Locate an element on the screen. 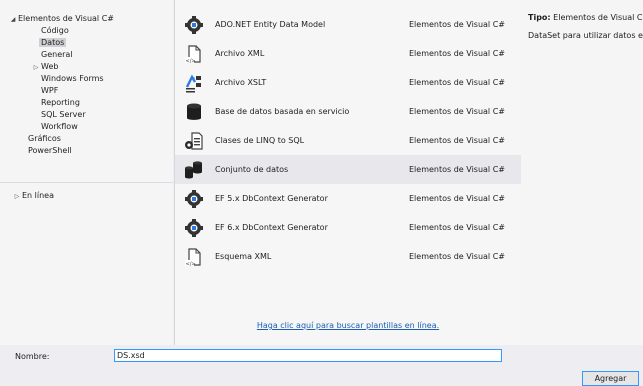 Image resolution: width=643 pixels, height=386 pixels. bottom-bar: Nombre: Agregar is located at coordinates (321, 365).